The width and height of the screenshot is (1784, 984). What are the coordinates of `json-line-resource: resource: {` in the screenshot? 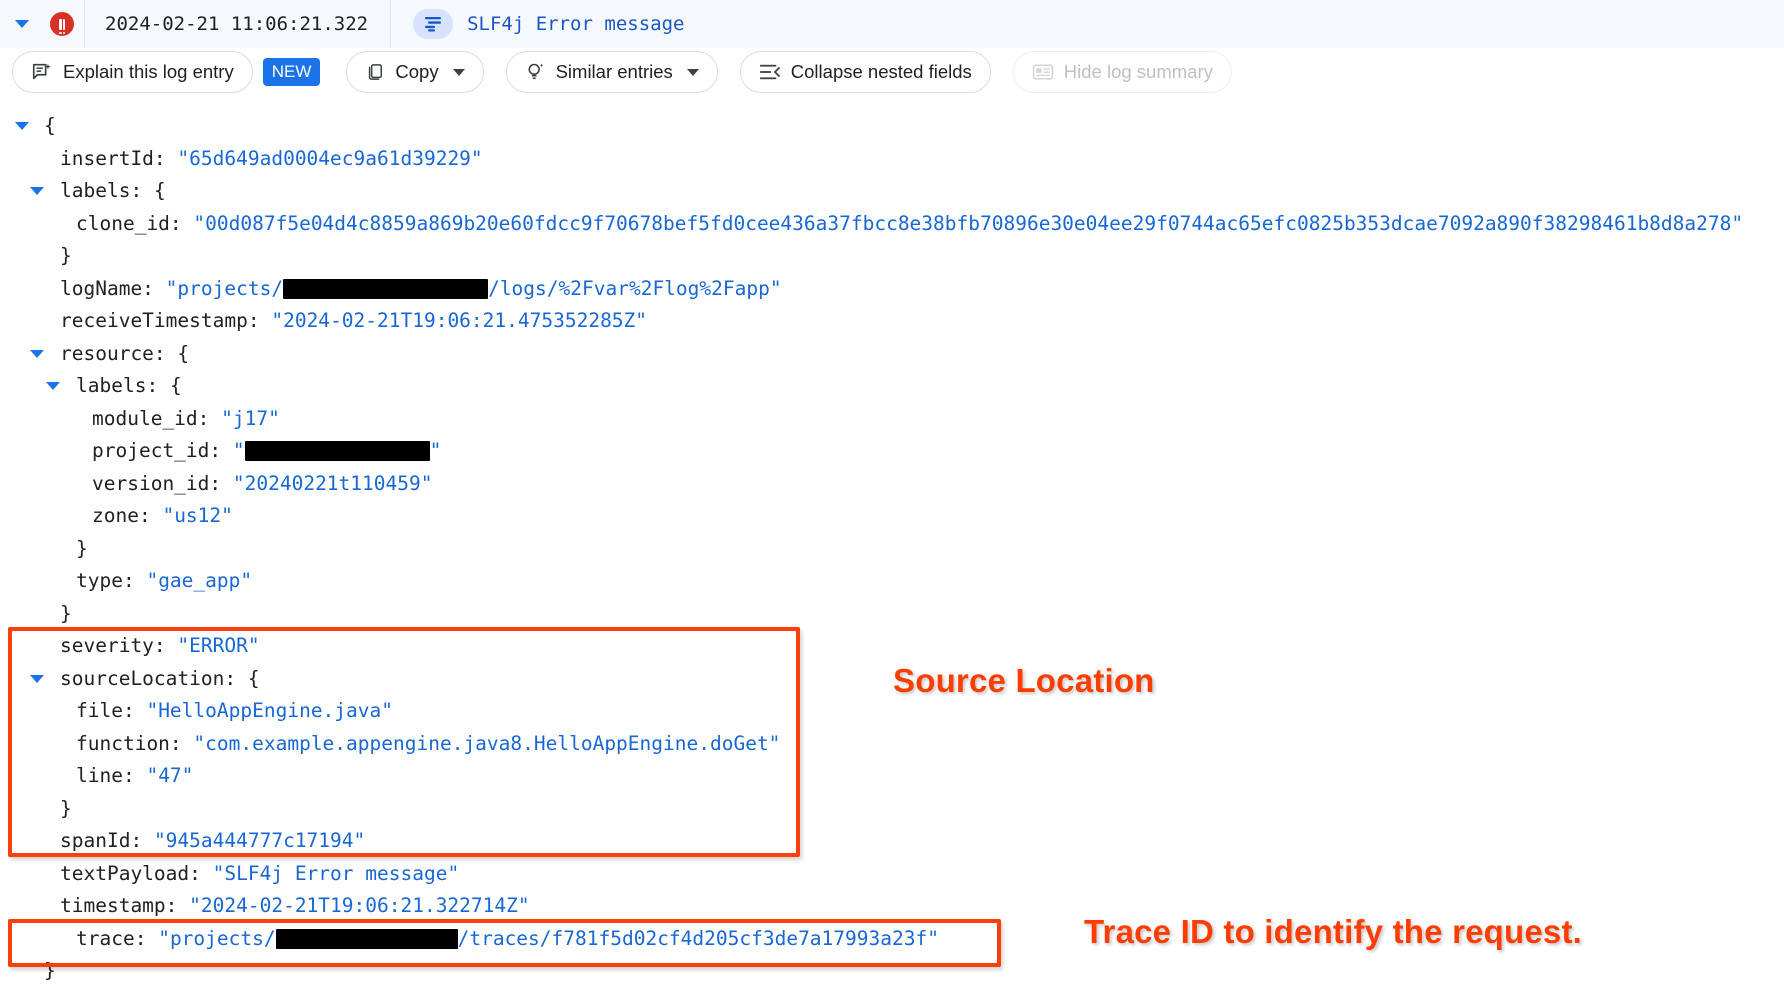 It's located at (892, 354).